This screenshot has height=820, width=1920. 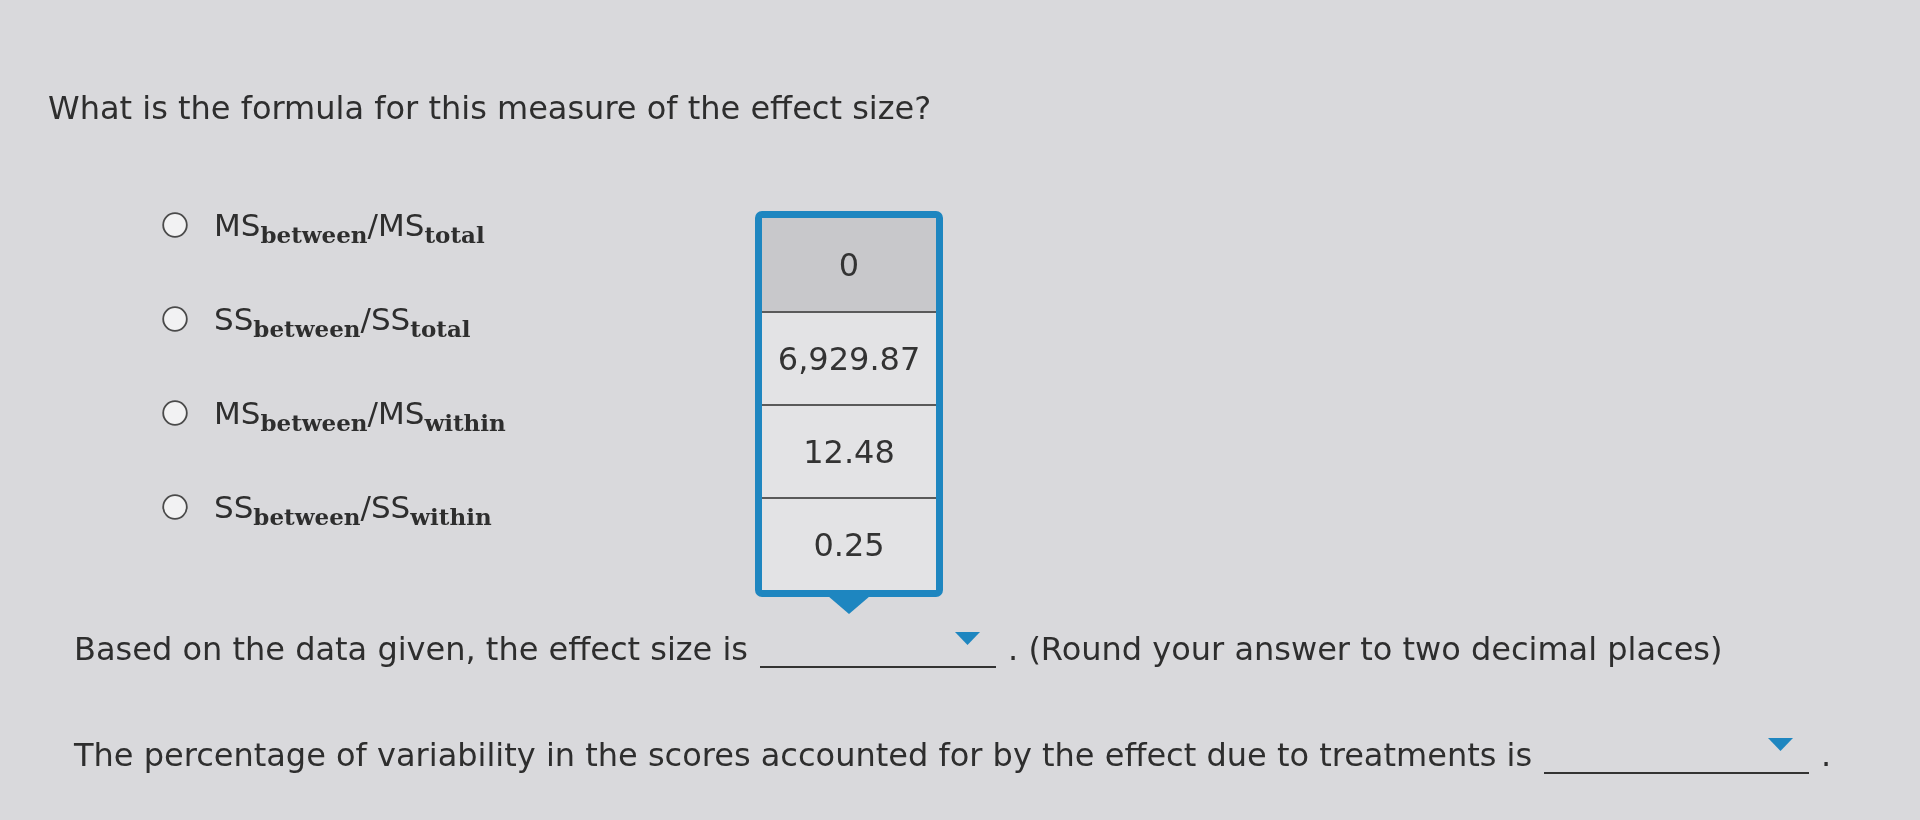 What do you see at coordinates (360, 414) in the screenshot?
I see `option-label: MS$_{between}$/MS$_{within}$` at bounding box center [360, 414].